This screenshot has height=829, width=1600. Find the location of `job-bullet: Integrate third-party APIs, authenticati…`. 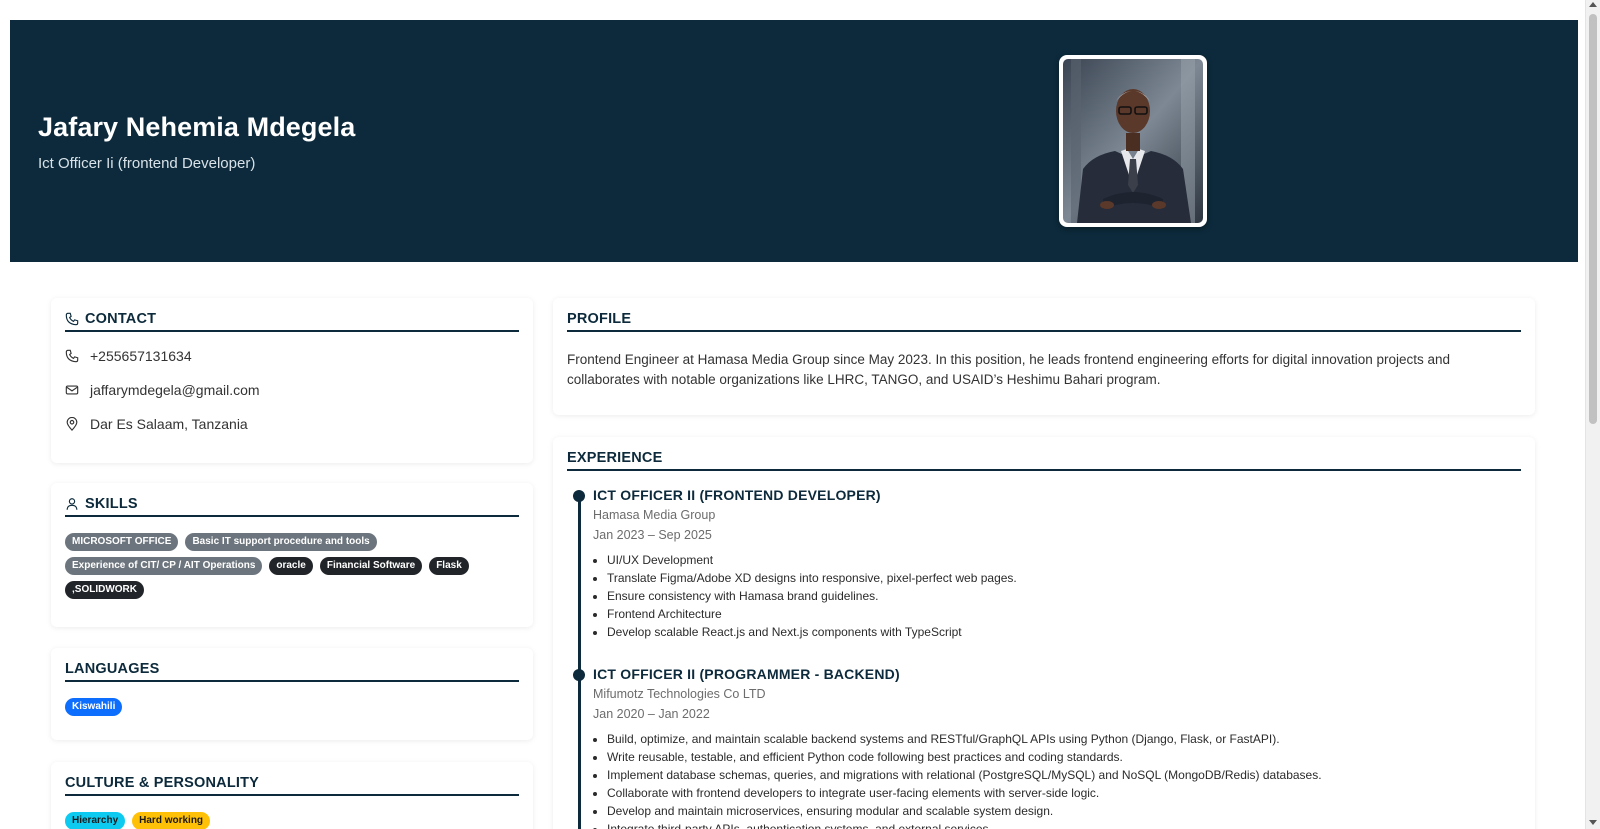

job-bullet: Integrate third-party APIs, authenticati… is located at coordinates (1064, 824).